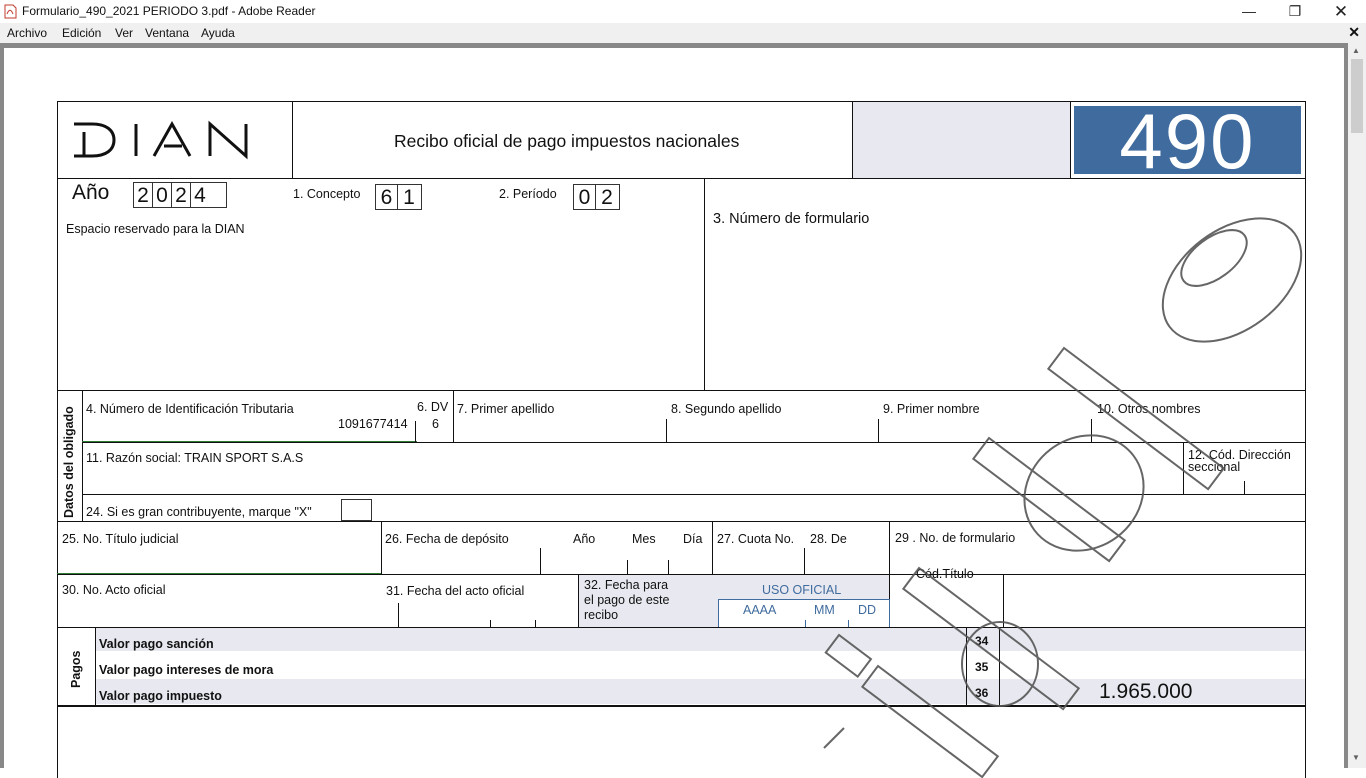  What do you see at coordinates (1356, 50) in the screenshot?
I see `scroll-up-icon: ▲` at bounding box center [1356, 50].